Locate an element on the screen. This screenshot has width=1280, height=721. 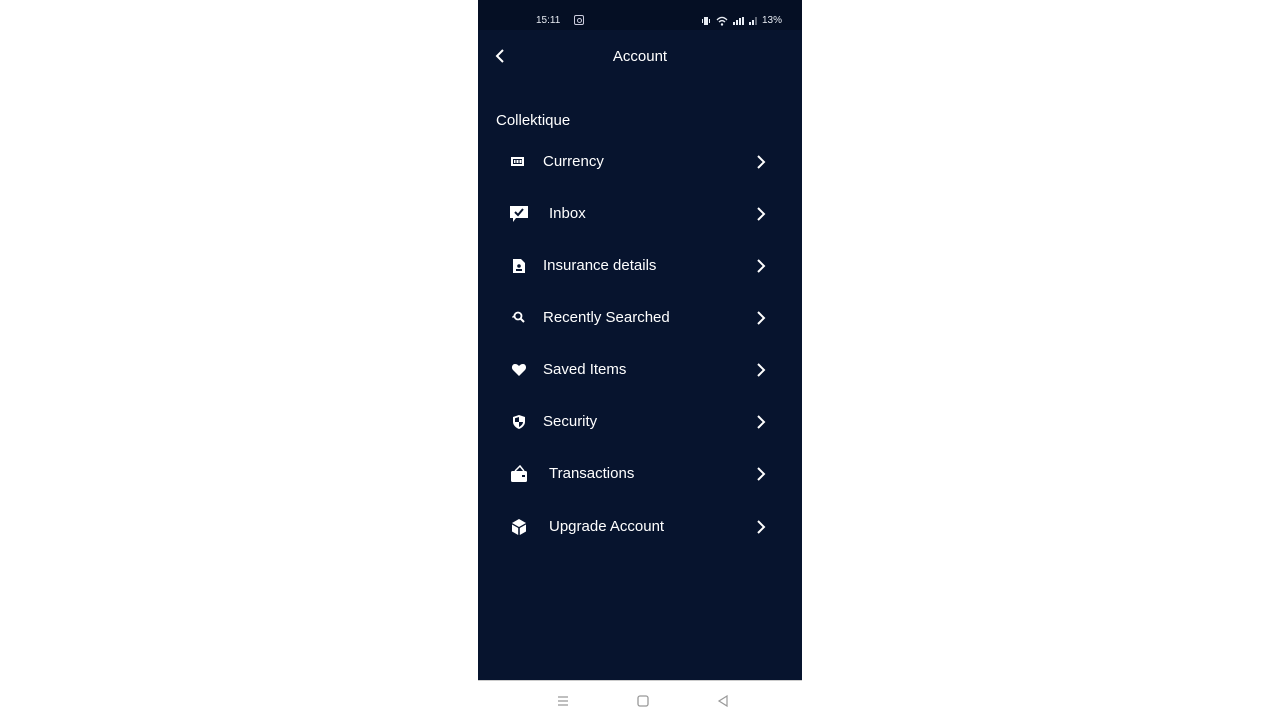
section-title: Collektique is located at coordinates (533, 120).